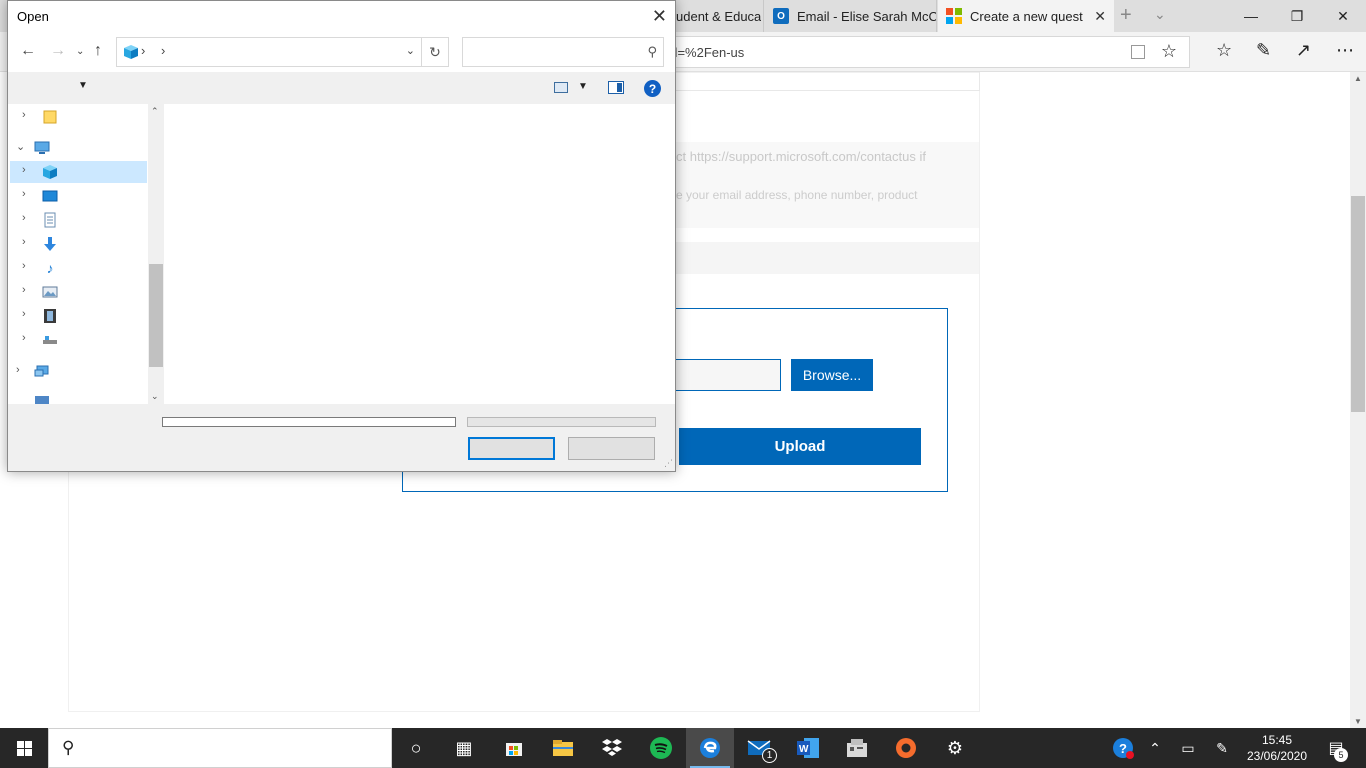  Describe the element at coordinates (561, 87) in the screenshot. I see `change-view-icon` at that location.